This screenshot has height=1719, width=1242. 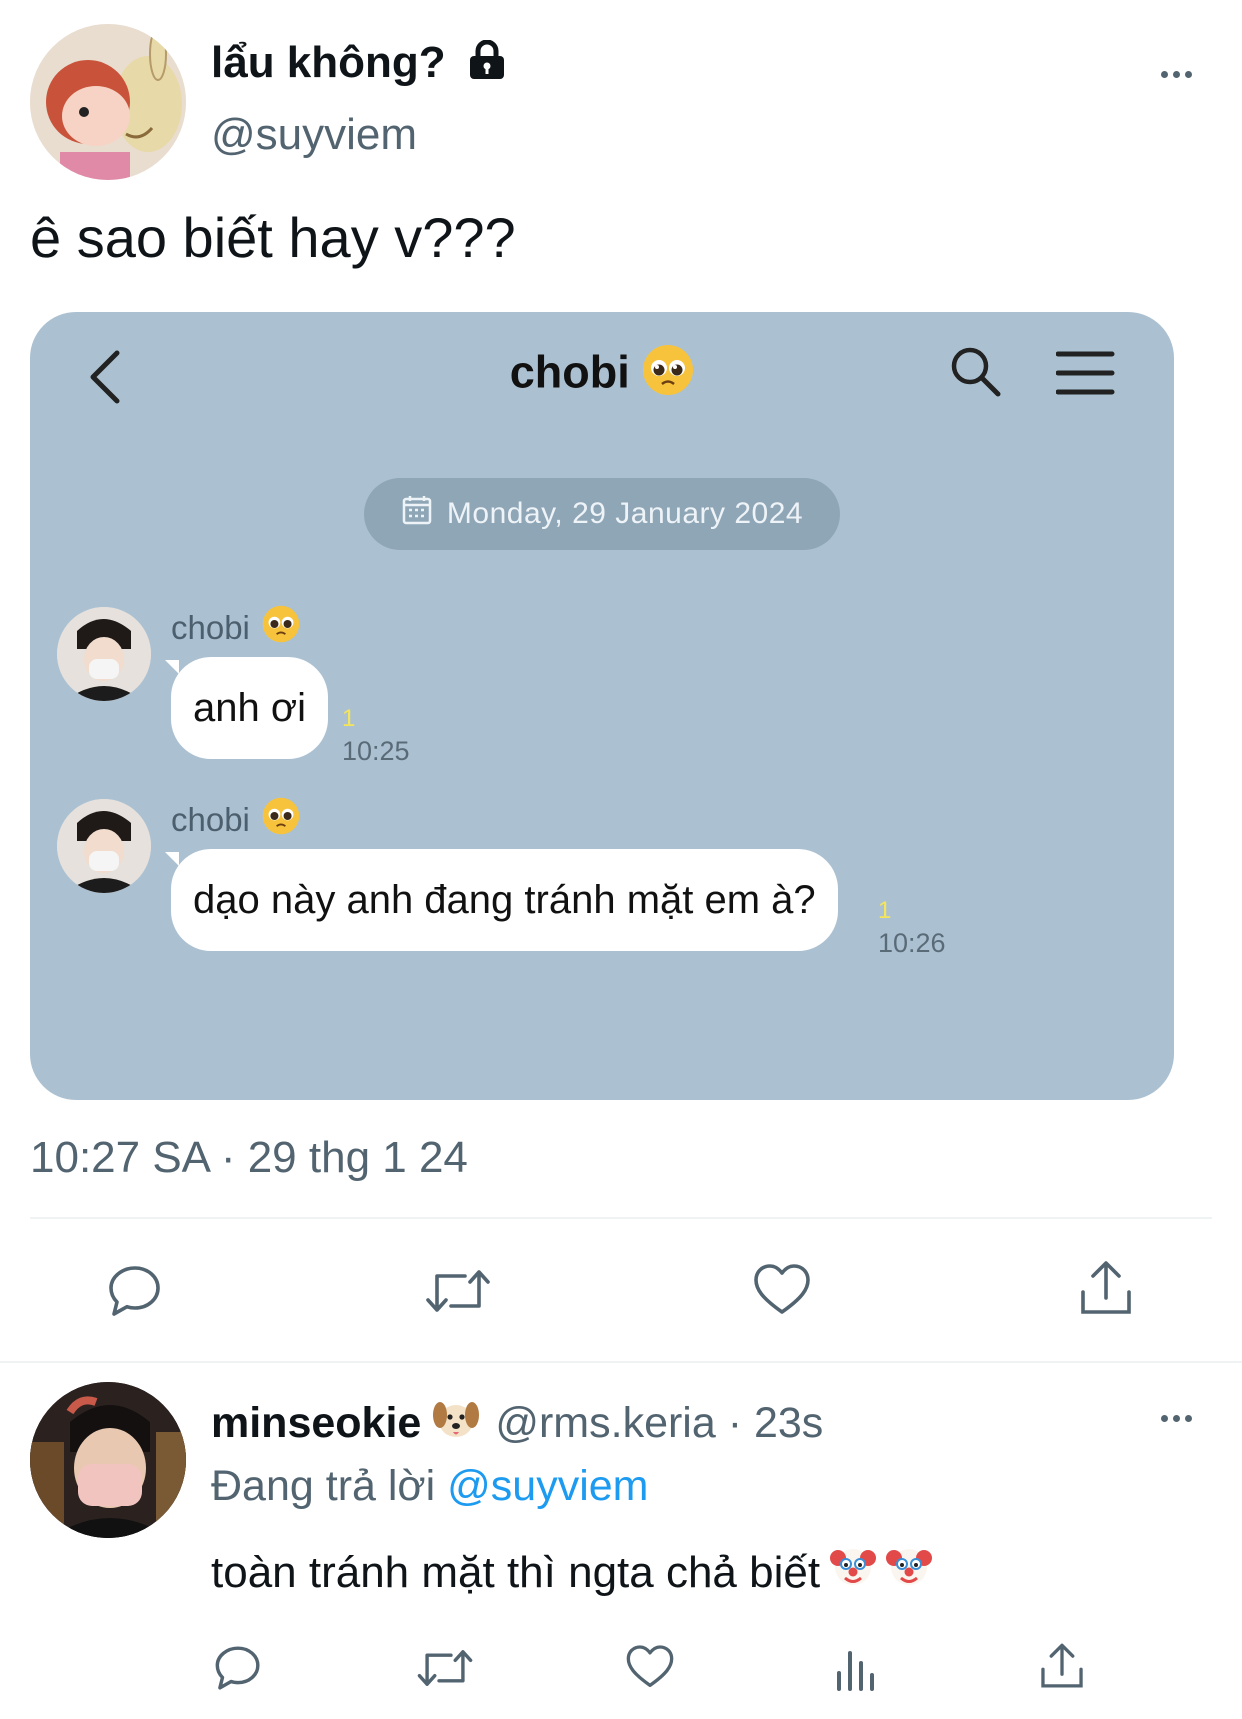 What do you see at coordinates (625, 513) in the screenshot?
I see `date-text: Monday, 29 January 2024` at bounding box center [625, 513].